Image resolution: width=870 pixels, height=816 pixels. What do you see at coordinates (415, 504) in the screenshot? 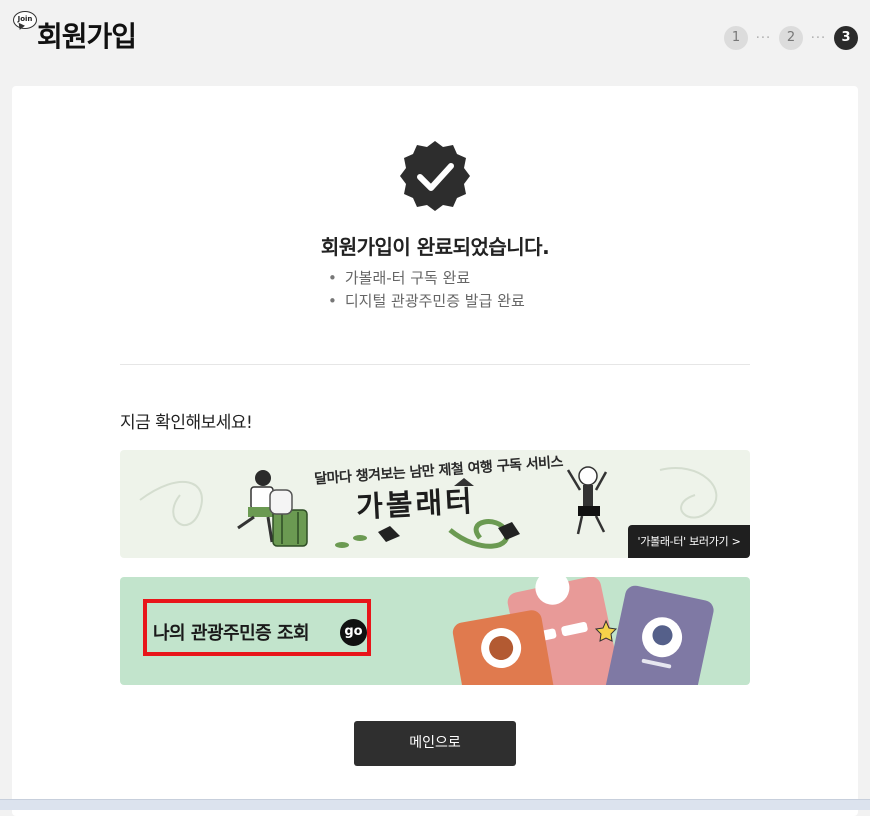
I see `subscription-title: 가볼래터` at bounding box center [415, 504].